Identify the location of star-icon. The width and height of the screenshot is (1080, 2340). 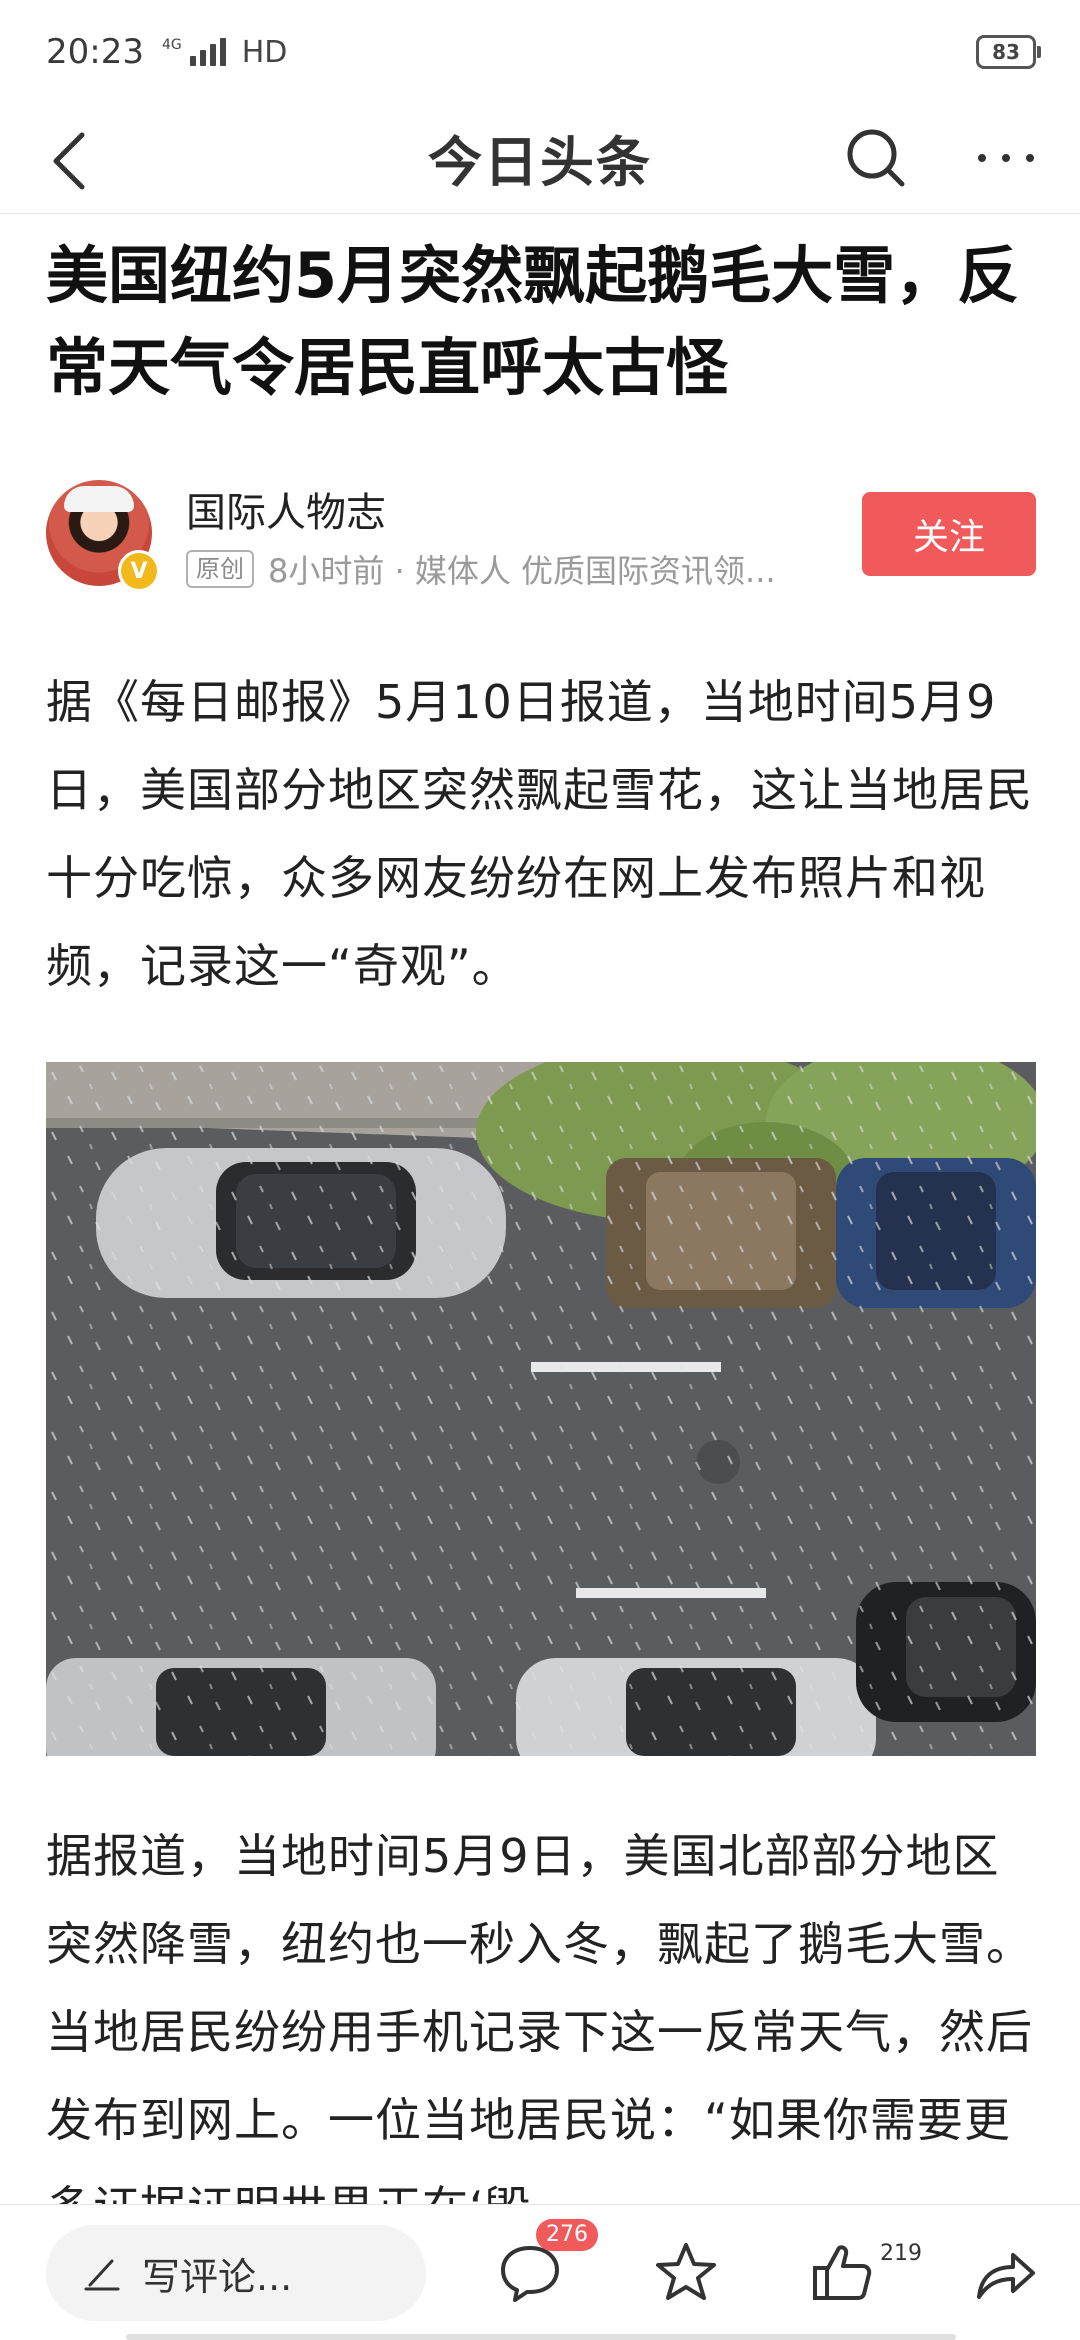
(686, 2271).